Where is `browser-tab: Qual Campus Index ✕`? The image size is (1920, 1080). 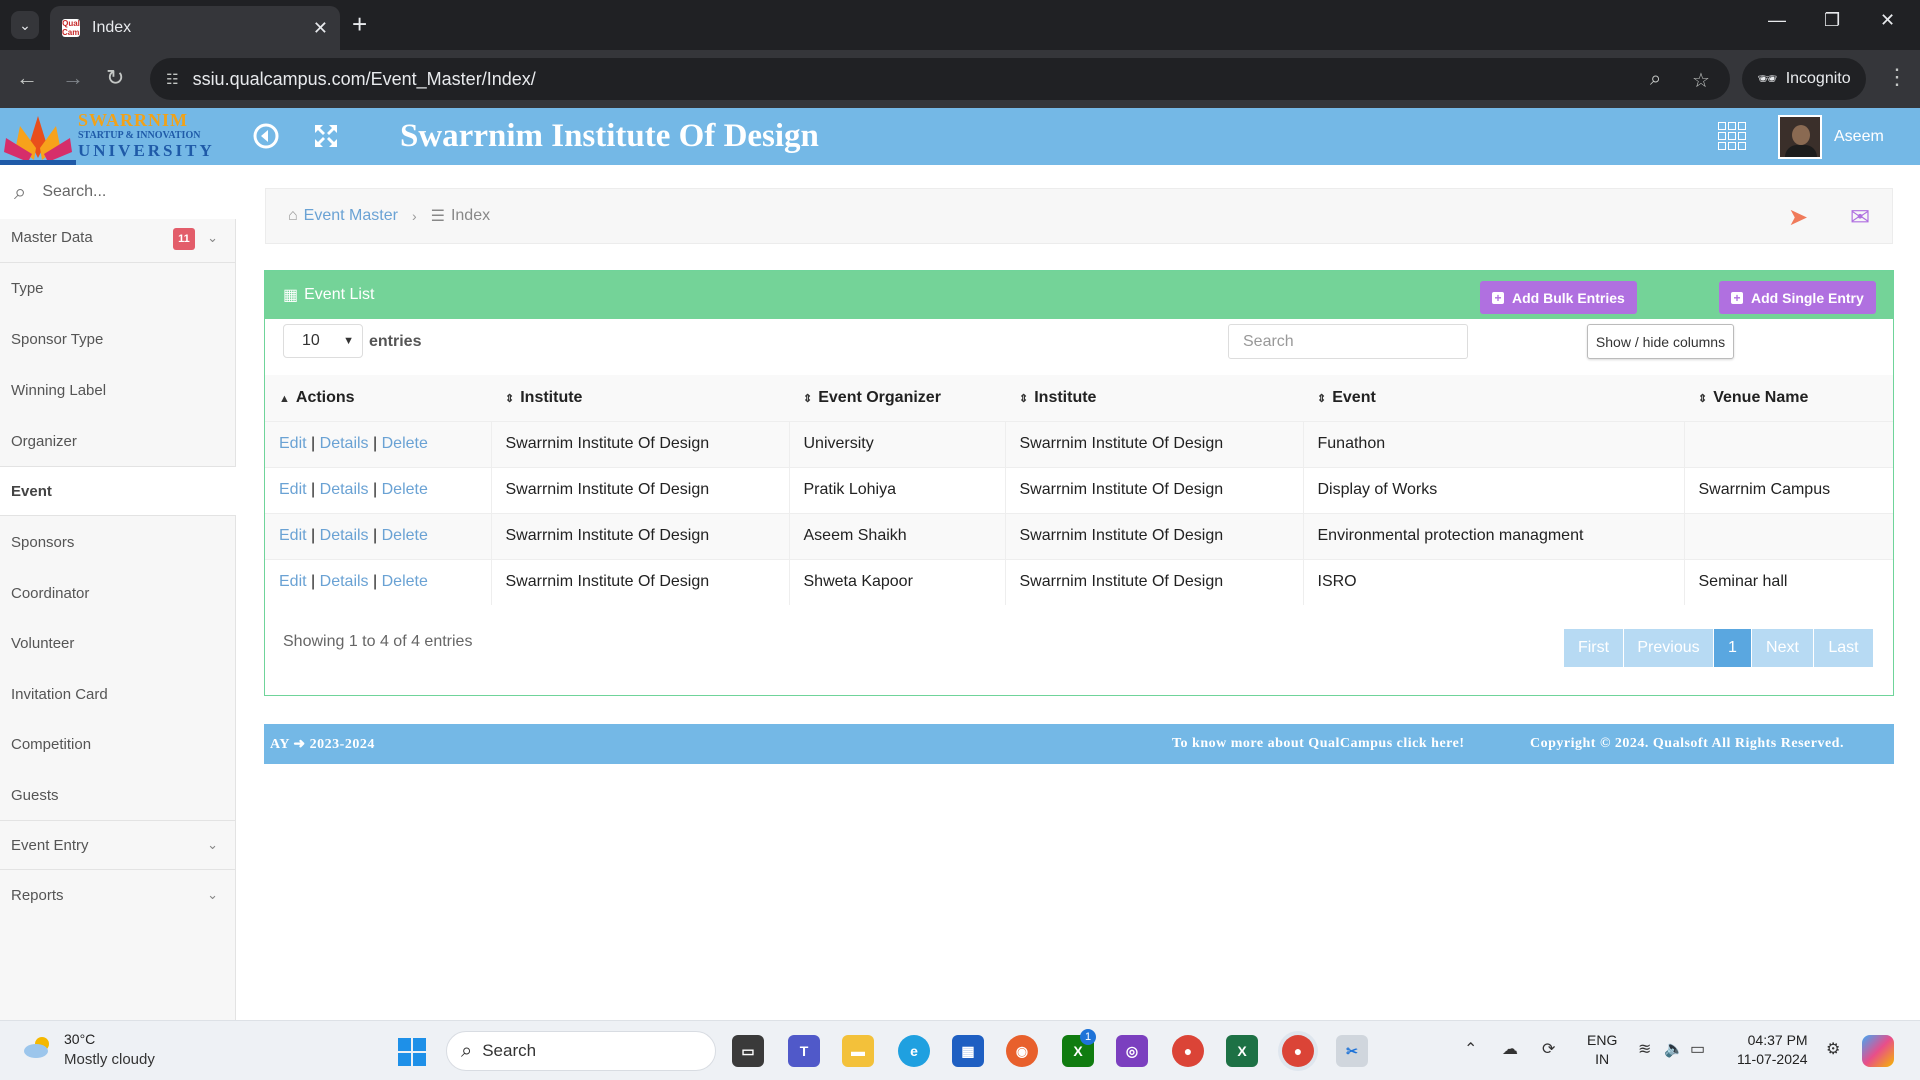
browser-tab: Qual Campus Index ✕ is located at coordinates (195, 28).